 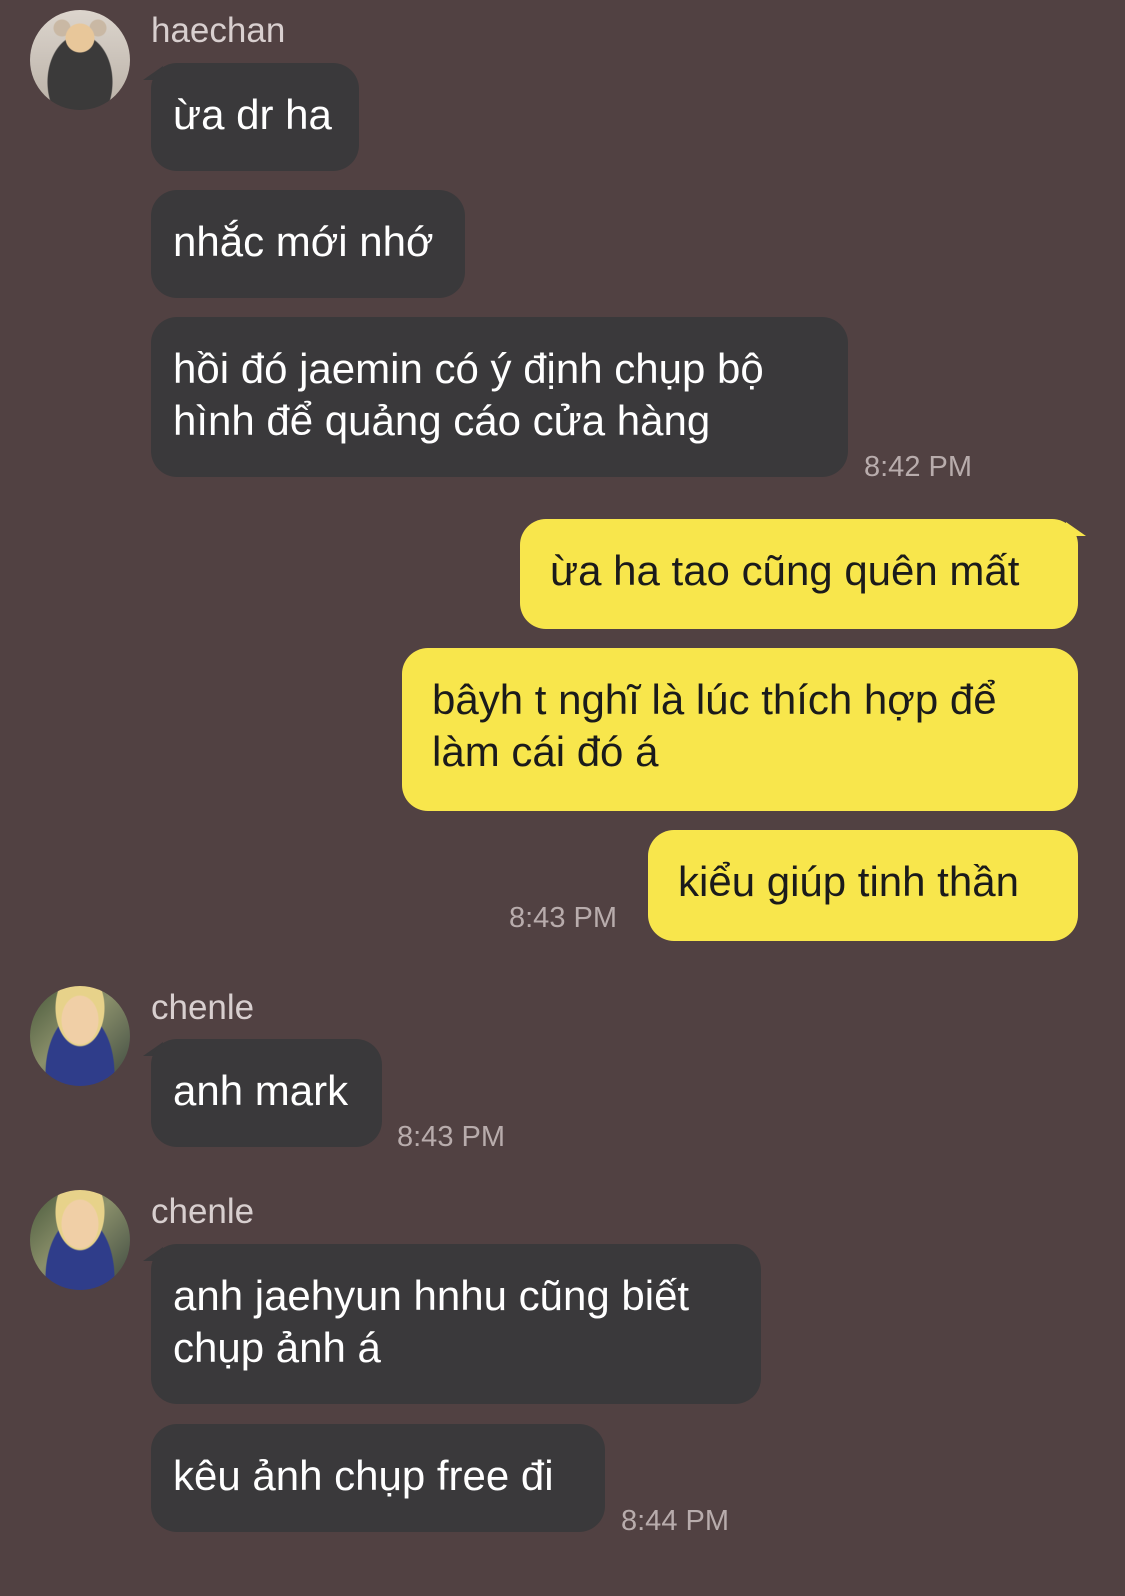 What do you see at coordinates (468, 368) in the screenshot?
I see `message-text-line: hồi đó jaemin có ý định chụp bộ` at bounding box center [468, 368].